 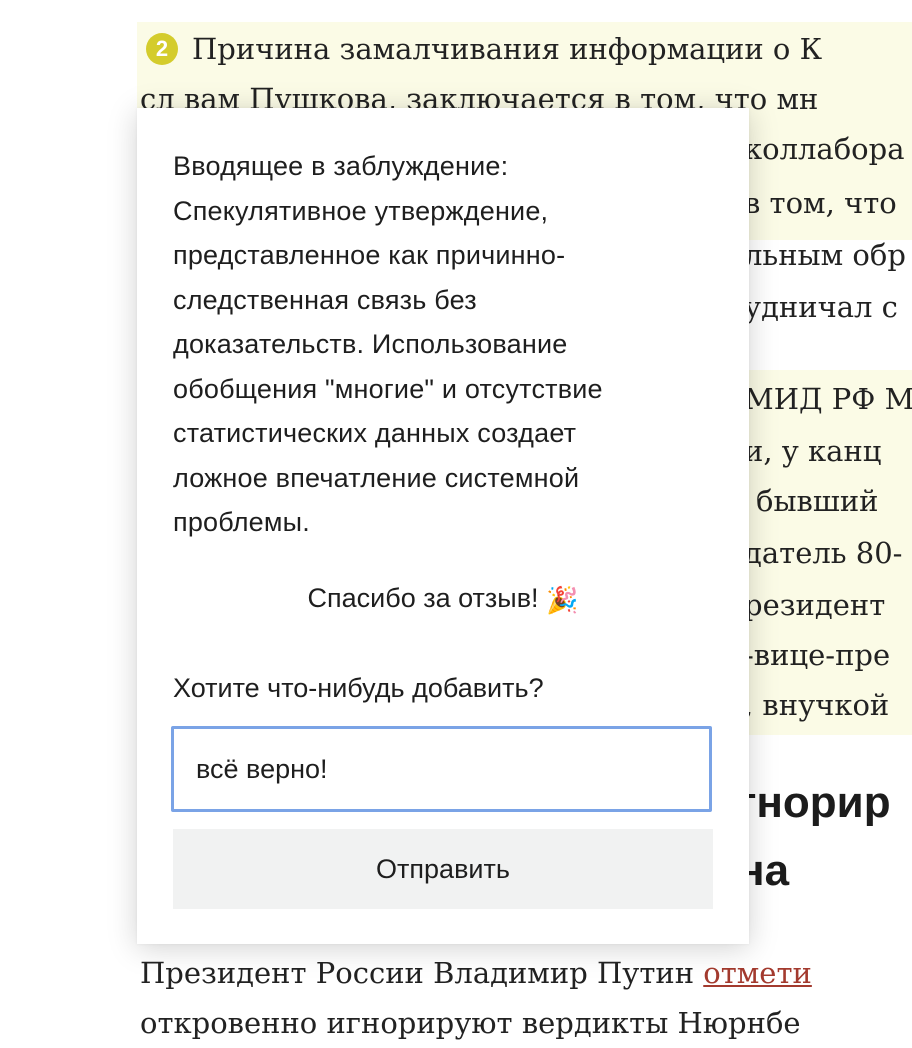 I want to click on verdict-line: ложное впечатление системной, so click(x=376, y=477).